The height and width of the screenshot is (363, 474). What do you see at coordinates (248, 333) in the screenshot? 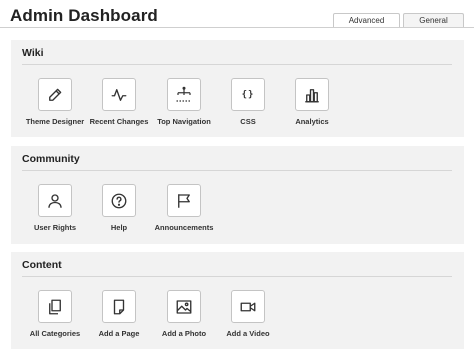
I see `tool-label: Add a Video` at bounding box center [248, 333].